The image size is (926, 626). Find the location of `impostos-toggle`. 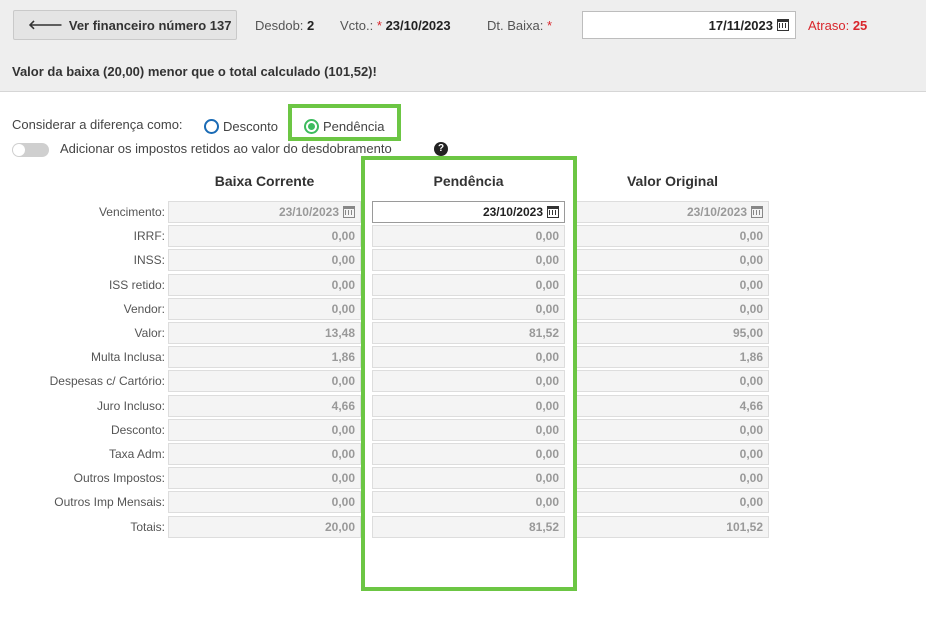

impostos-toggle is located at coordinates (30, 150).